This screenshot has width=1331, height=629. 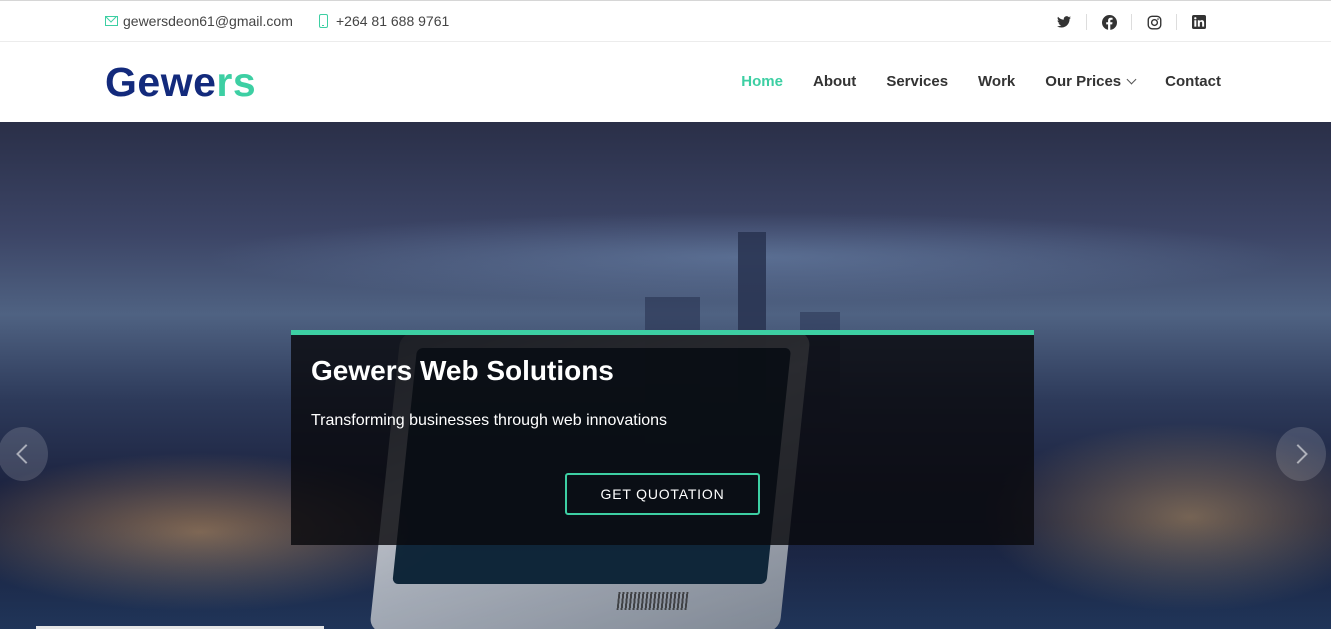 What do you see at coordinates (323, 21) in the screenshot?
I see `phone-icon` at bounding box center [323, 21].